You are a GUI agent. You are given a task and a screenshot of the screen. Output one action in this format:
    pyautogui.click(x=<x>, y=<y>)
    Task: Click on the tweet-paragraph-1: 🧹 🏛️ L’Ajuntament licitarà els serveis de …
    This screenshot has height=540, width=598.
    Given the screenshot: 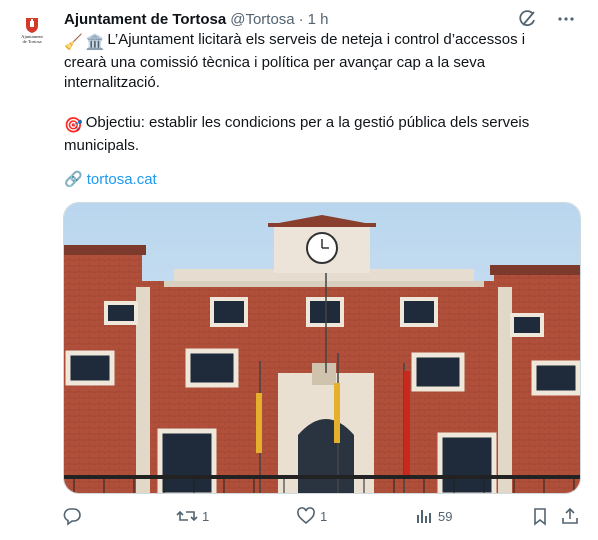 What is the action you would take?
    pyautogui.click(x=314, y=61)
    